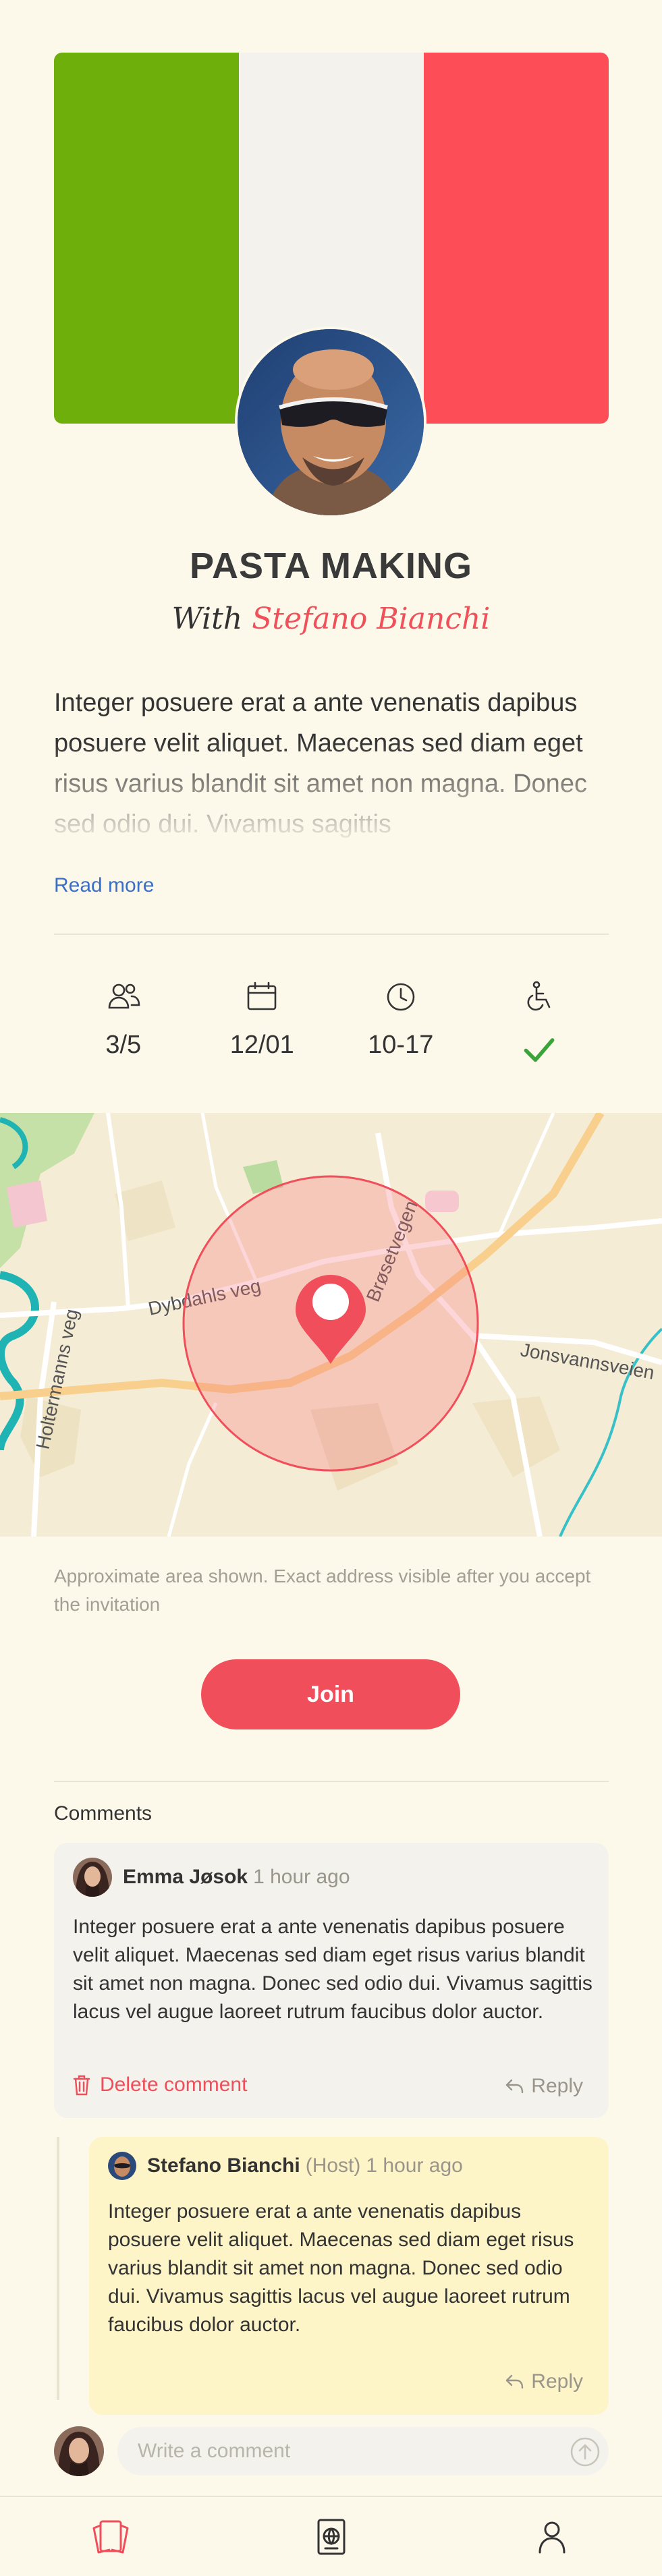 The height and width of the screenshot is (2576, 662). What do you see at coordinates (58, 2268) in the screenshot?
I see `thread-line` at bounding box center [58, 2268].